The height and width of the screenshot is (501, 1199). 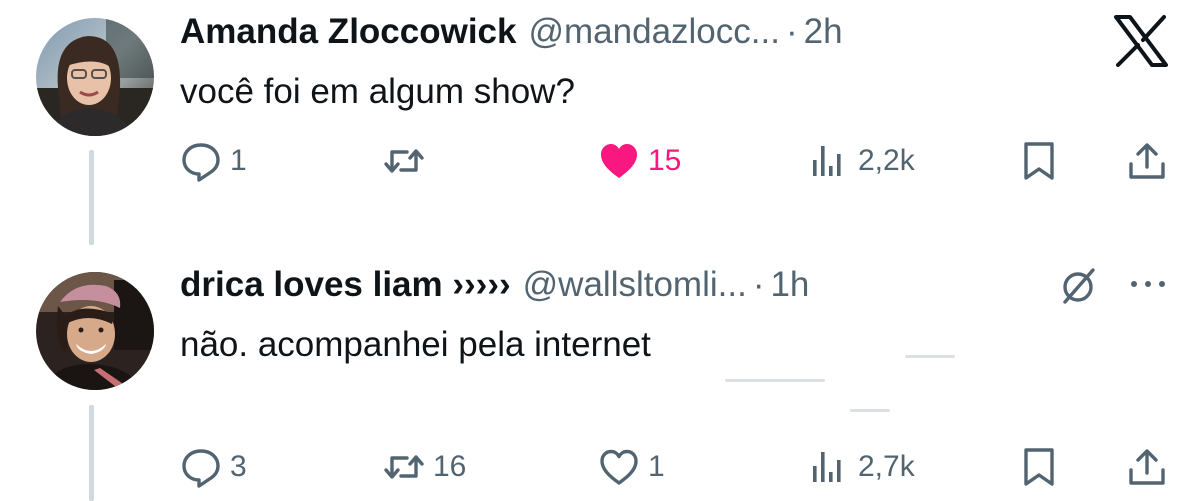 What do you see at coordinates (656, 466) in the screenshot?
I see `like-count: 1` at bounding box center [656, 466].